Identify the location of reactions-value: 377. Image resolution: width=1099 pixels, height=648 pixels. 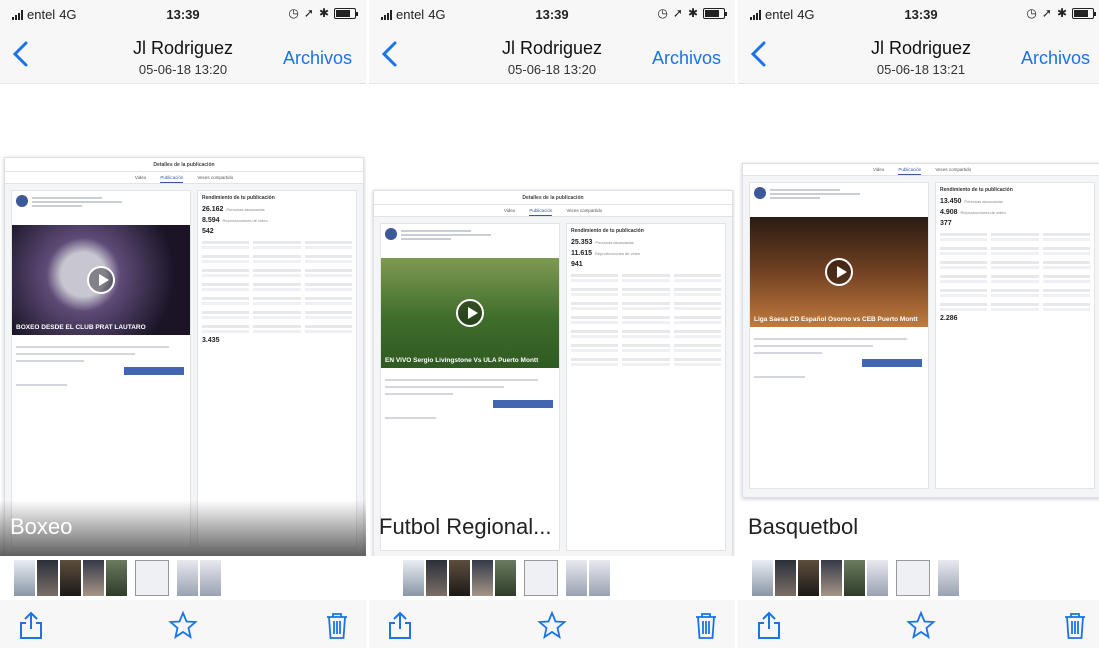
(946, 223).